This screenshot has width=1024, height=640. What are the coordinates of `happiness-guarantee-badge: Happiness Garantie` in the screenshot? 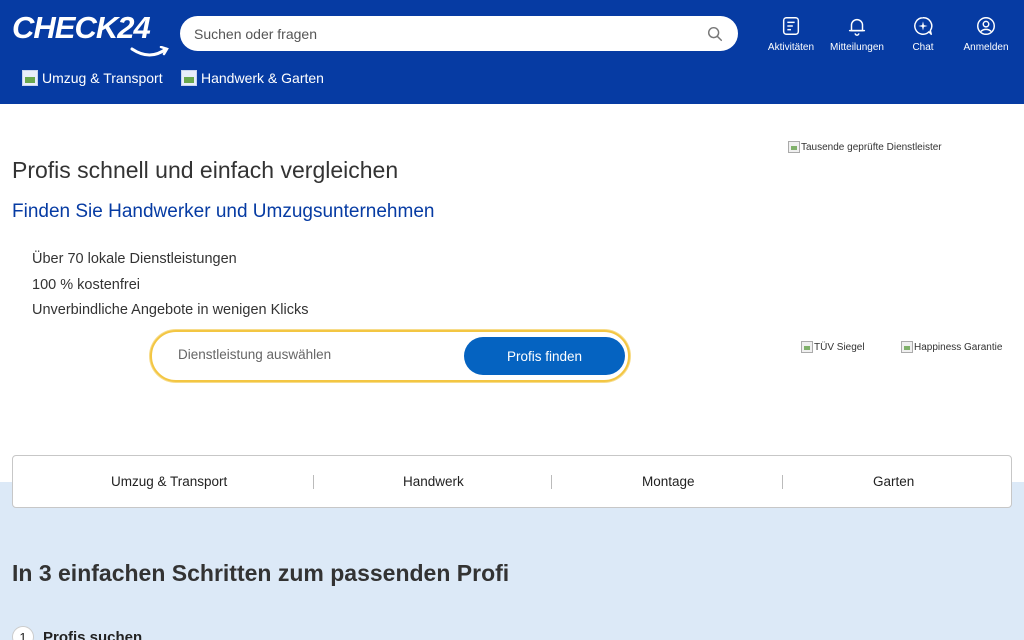 It's located at (951, 347).